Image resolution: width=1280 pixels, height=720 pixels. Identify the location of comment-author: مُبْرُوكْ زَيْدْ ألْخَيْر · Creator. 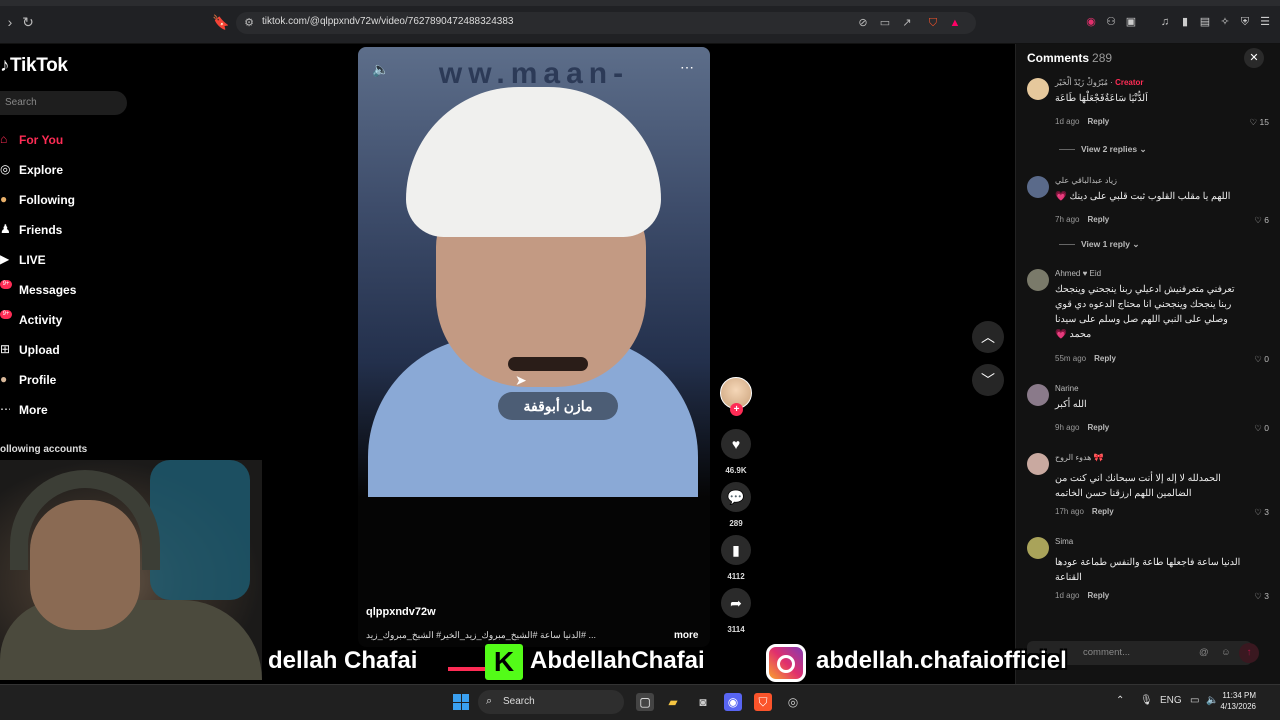
(1099, 82).